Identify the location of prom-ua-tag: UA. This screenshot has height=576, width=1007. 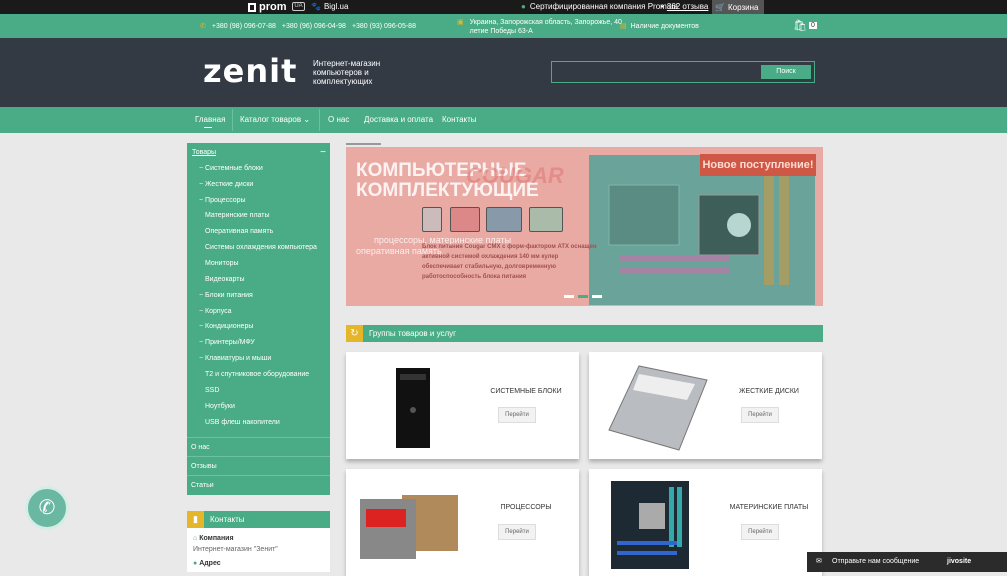
(298, 6).